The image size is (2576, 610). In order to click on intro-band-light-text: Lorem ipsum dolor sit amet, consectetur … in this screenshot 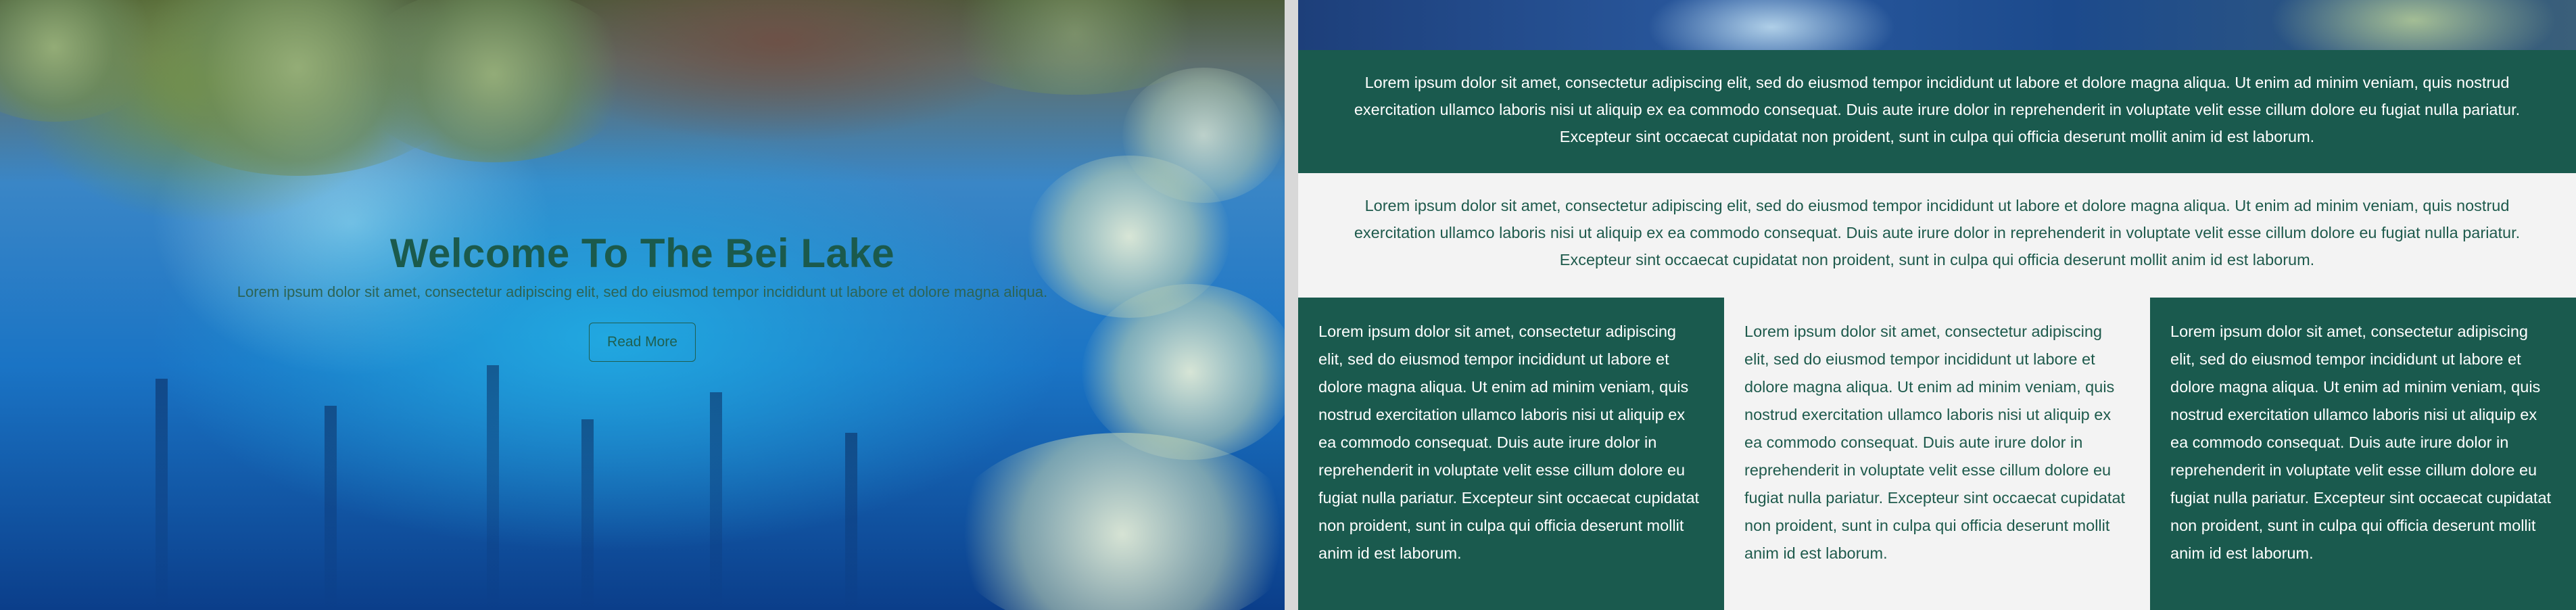, I will do `click(1937, 233)`.